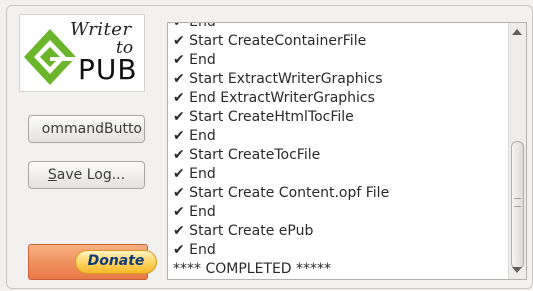 The image size is (533, 291). Describe the element at coordinates (281, 193) in the screenshot. I see `log-line: ✔ Start Create Content.opf File` at that location.